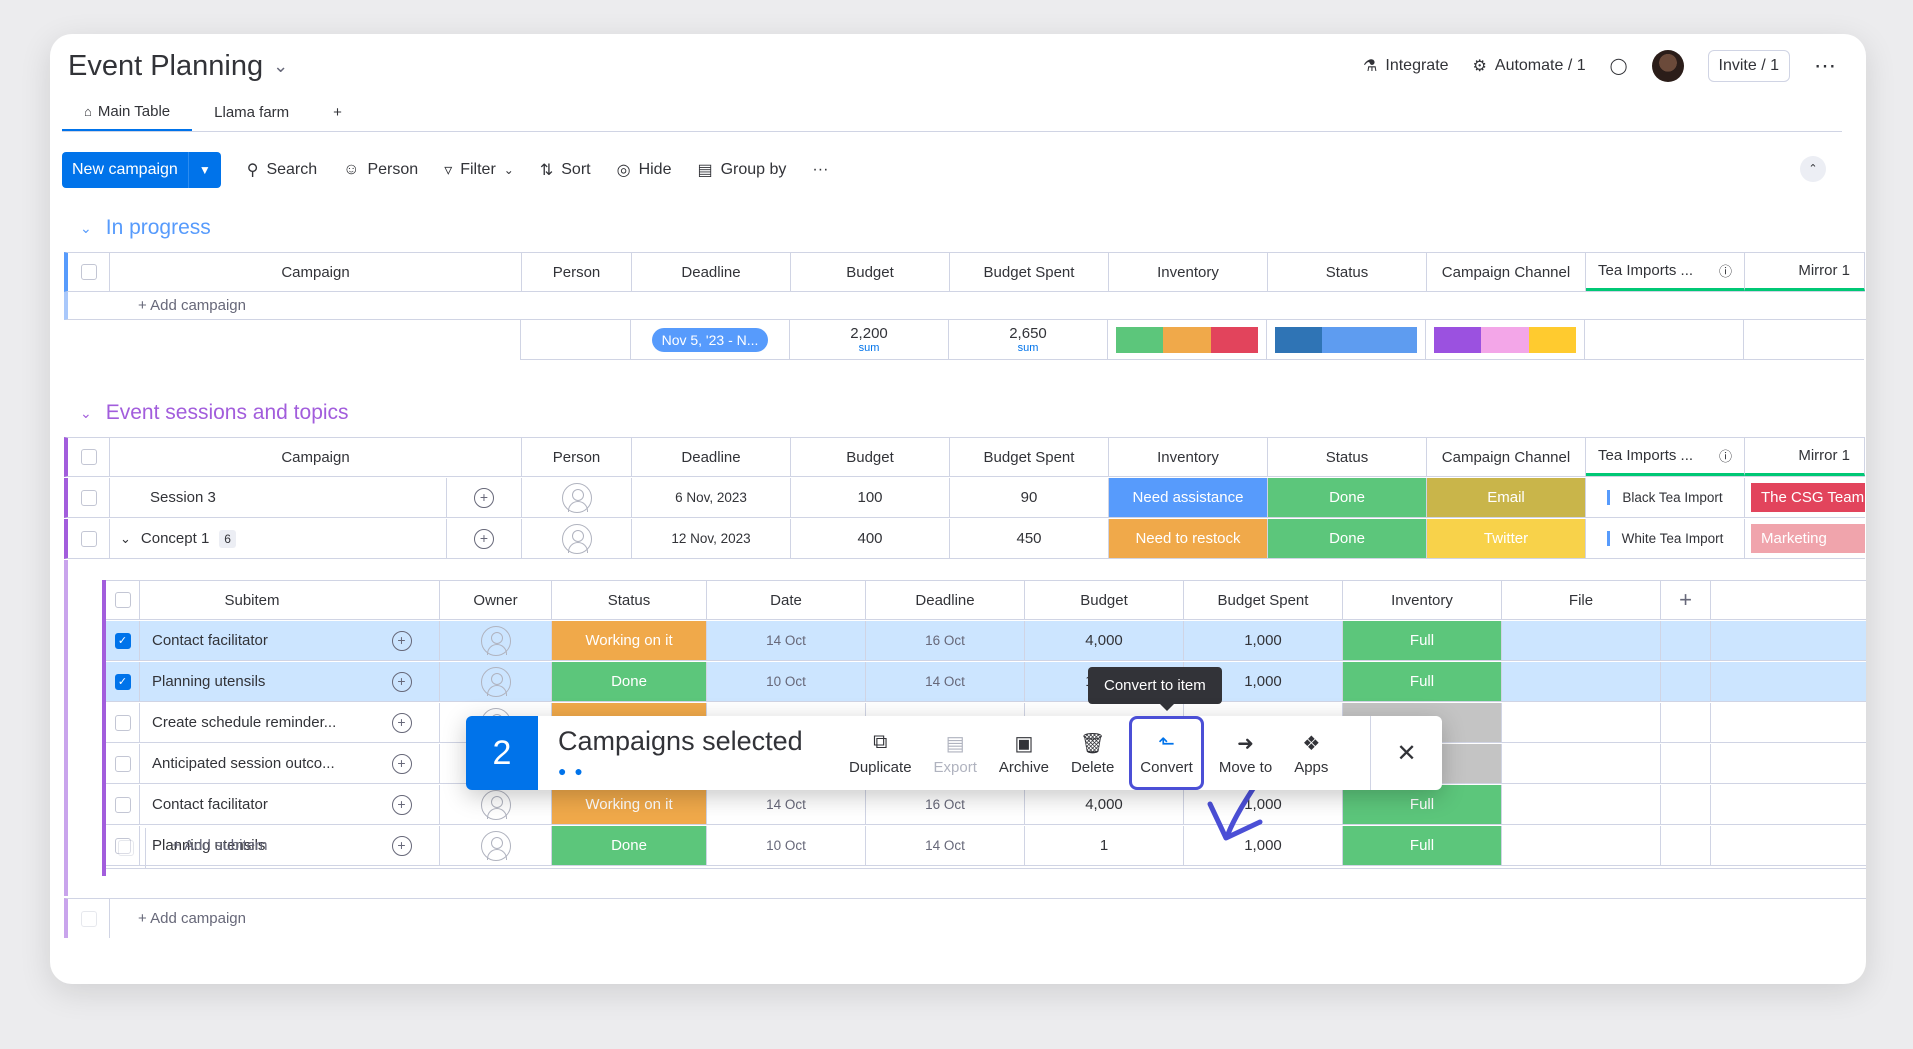  Describe the element at coordinates (227, 538) in the screenshot. I see `subitem-count-badge: 6` at that location.